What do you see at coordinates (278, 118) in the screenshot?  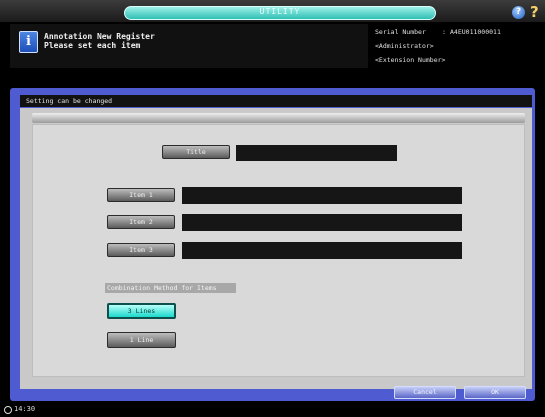 I see `panel-header-strip` at bounding box center [278, 118].